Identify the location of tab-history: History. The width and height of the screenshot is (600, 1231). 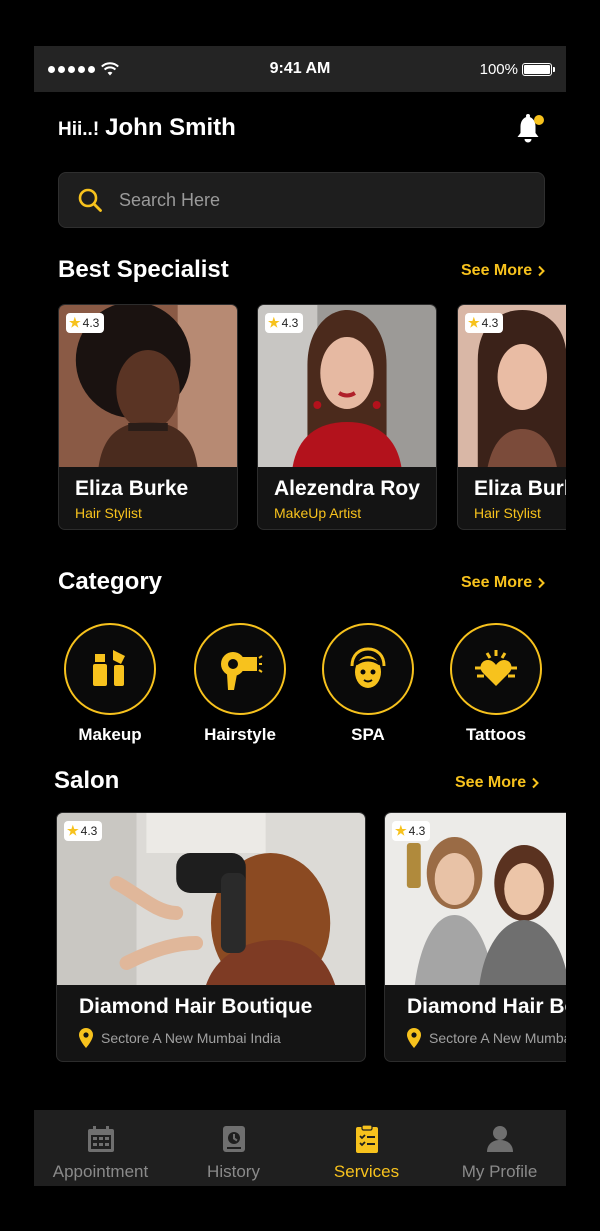
(233, 1148).